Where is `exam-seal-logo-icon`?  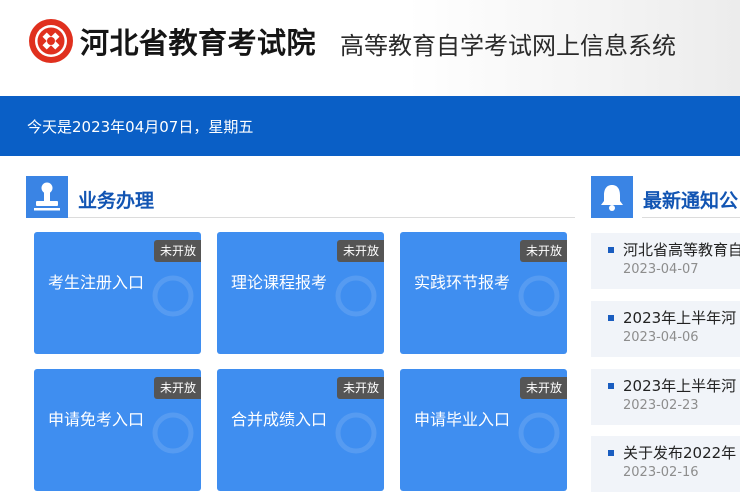 exam-seal-logo-icon is located at coordinates (51, 41).